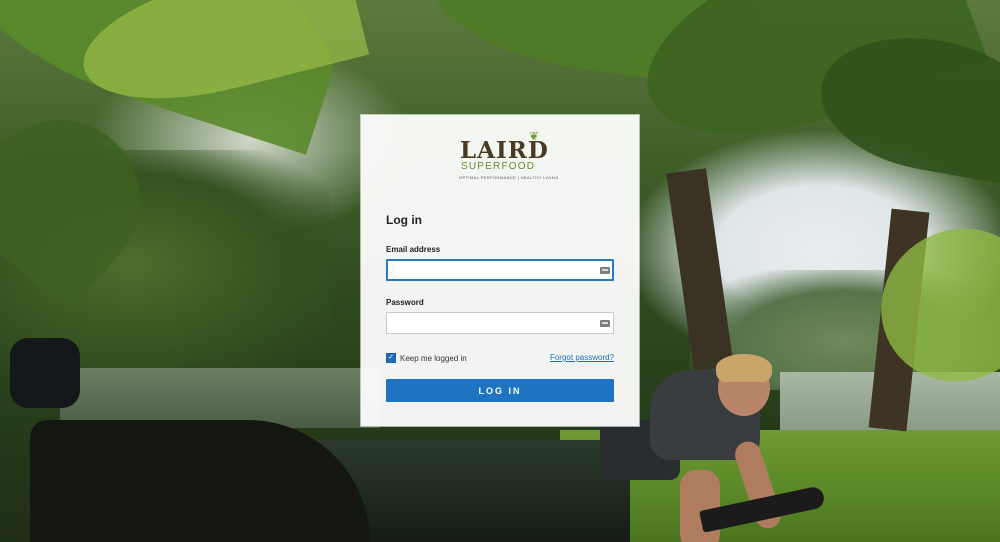  What do you see at coordinates (582, 357) in the screenshot?
I see `forgot-password-link: Forgot password?` at bounding box center [582, 357].